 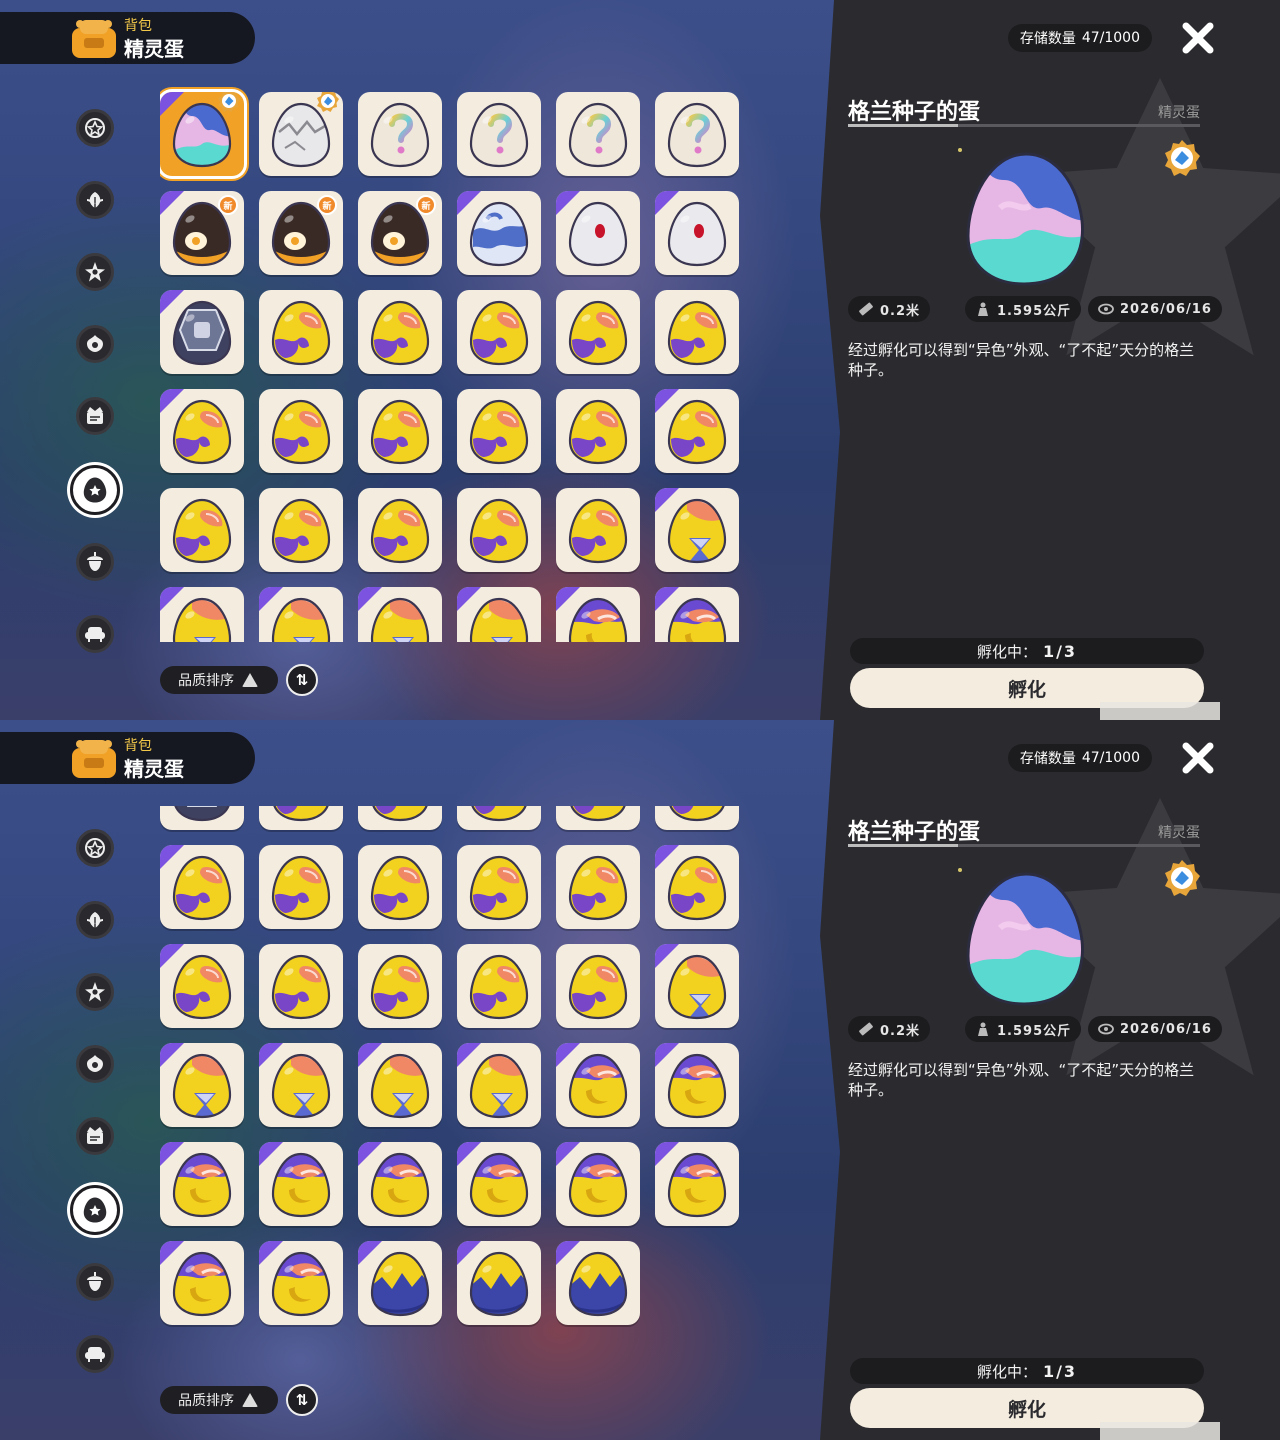 I want to click on stat-weight-value: 1.595公斤, so click(x=1034, y=311).